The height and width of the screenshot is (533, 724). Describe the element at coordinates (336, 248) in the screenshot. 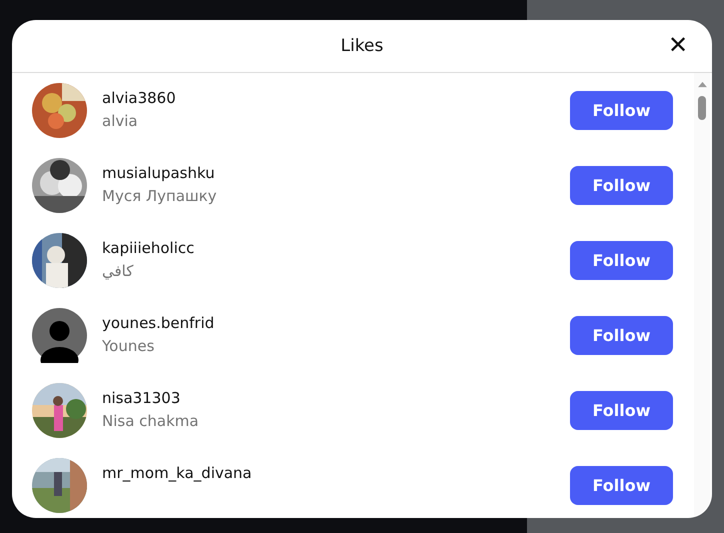

I see `username: kapiiieholicc` at that location.